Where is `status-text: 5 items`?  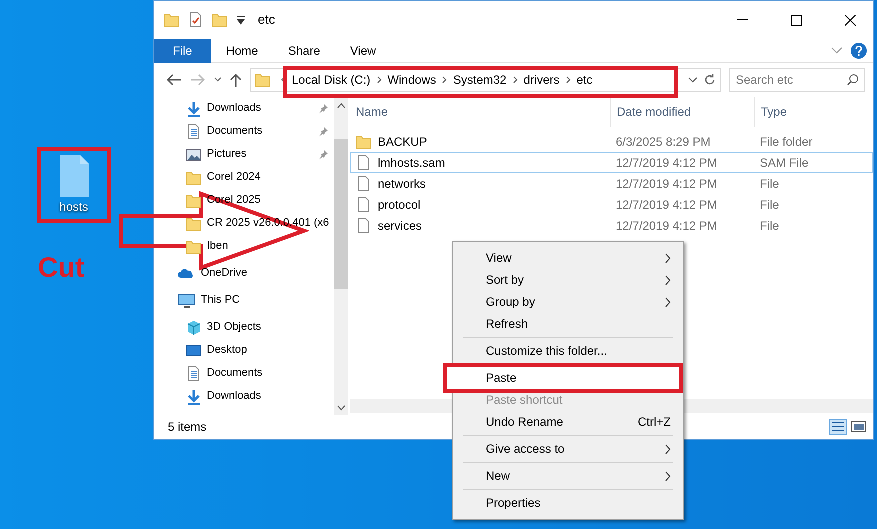
status-text: 5 items is located at coordinates (187, 427).